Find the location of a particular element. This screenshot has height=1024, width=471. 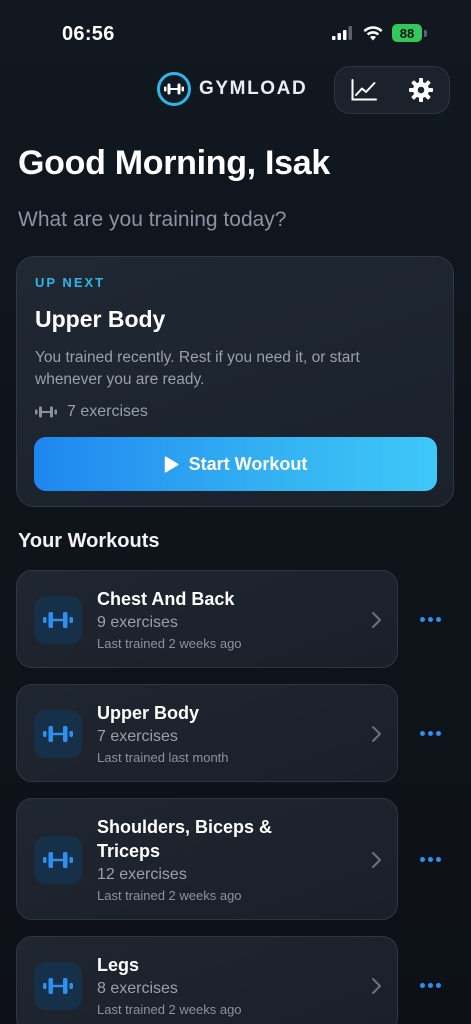

settings-button is located at coordinates (421, 90).